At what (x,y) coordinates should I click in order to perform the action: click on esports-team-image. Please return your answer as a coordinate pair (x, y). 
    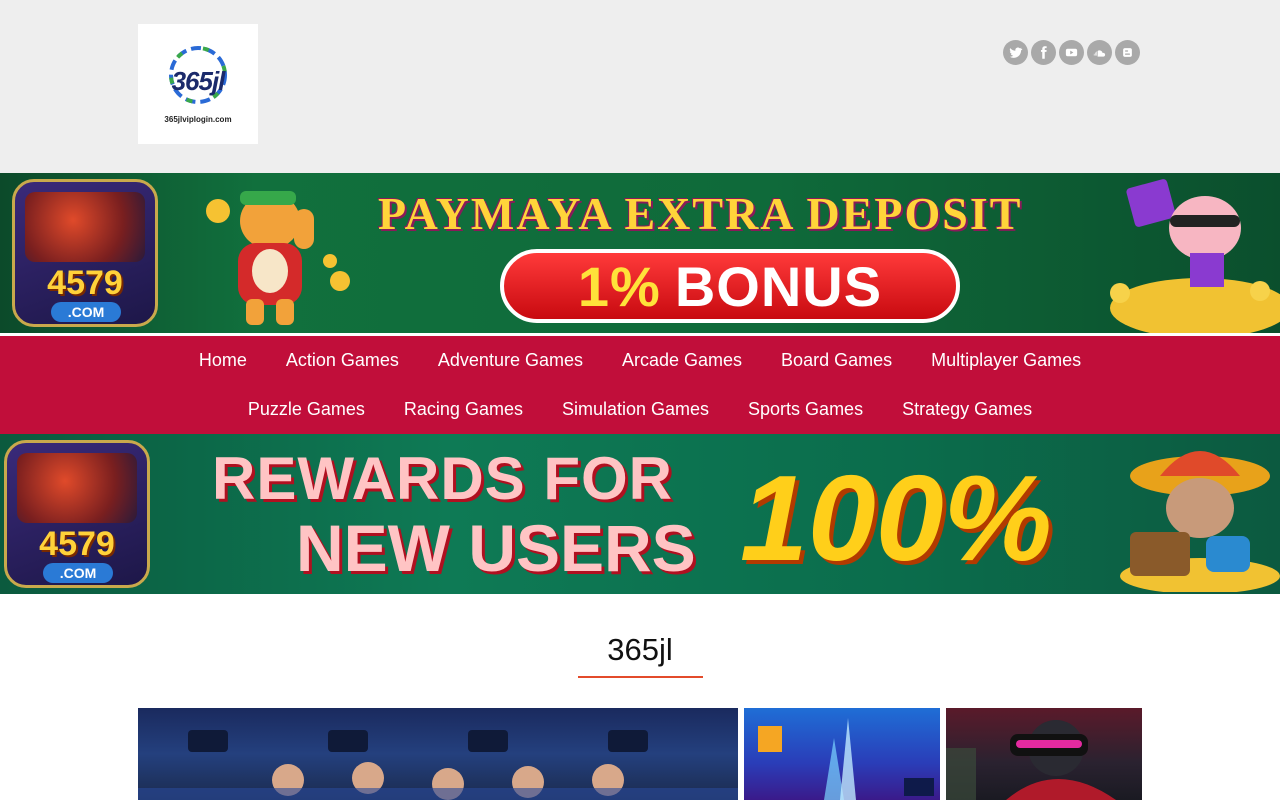
    Looking at the image, I should click on (438, 765).